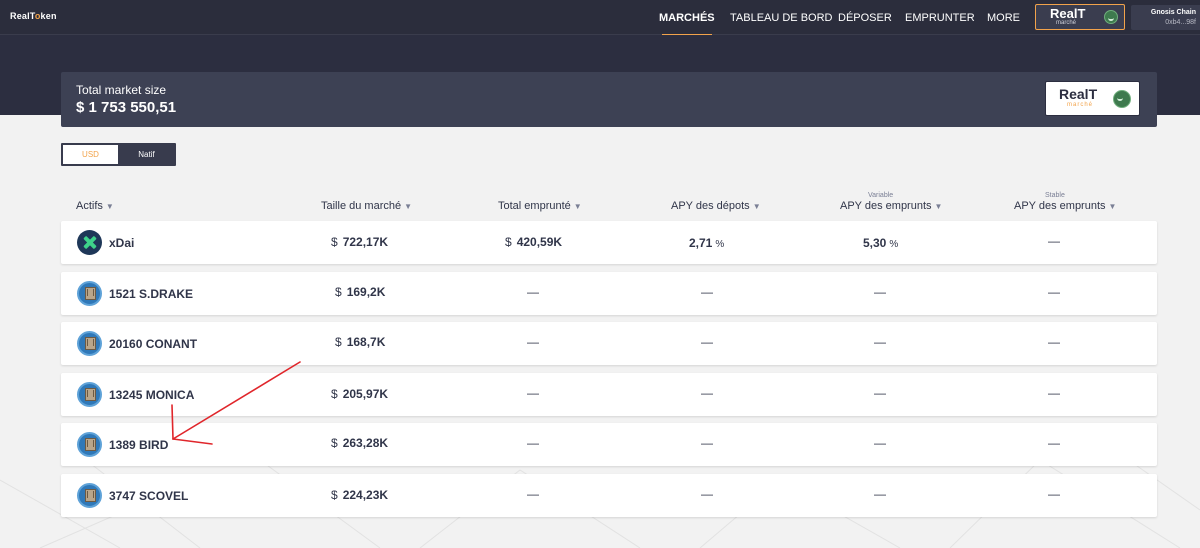 This screenshot has height=548, width=1200. I want to click on market-size-cell: $205,97K, so click(360, 394).